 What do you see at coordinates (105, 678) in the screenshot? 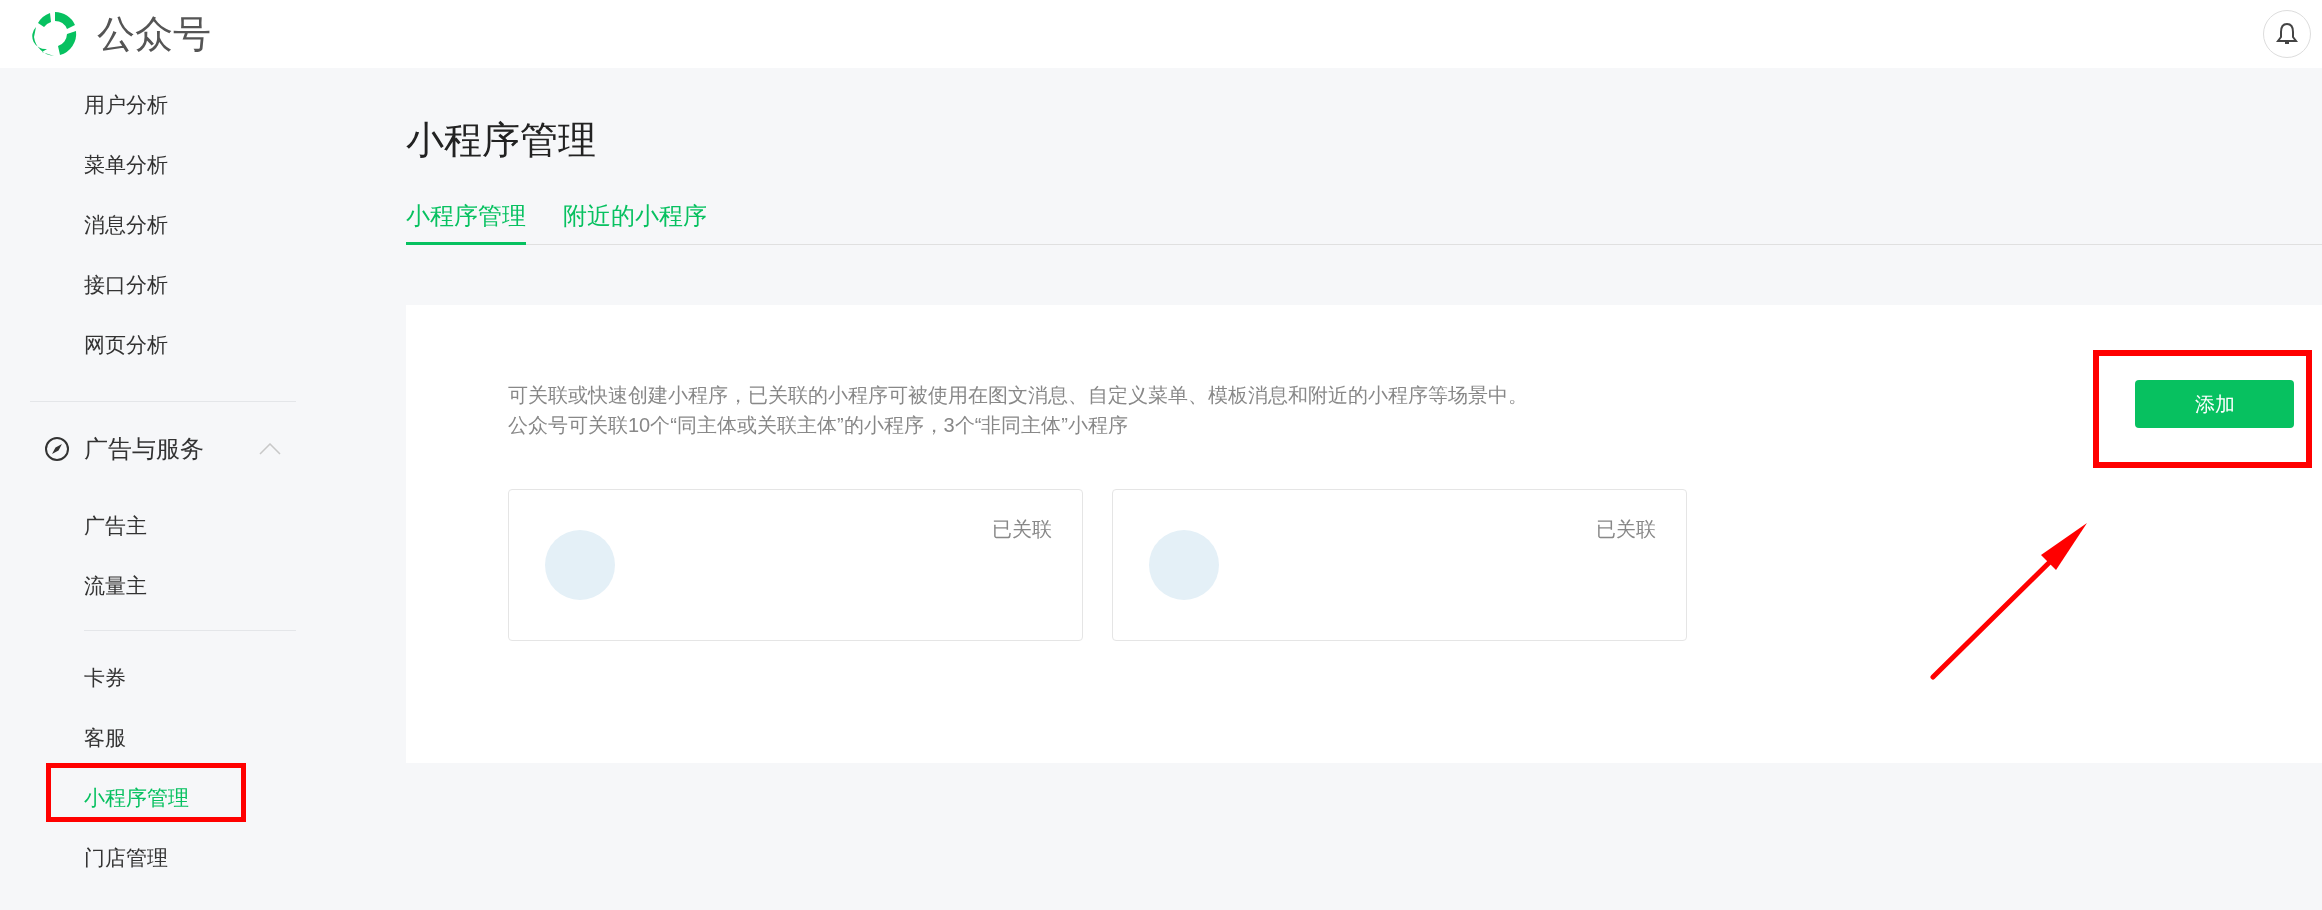
I see `sidebar-item: 卡券` at bounding box center [105, 678].